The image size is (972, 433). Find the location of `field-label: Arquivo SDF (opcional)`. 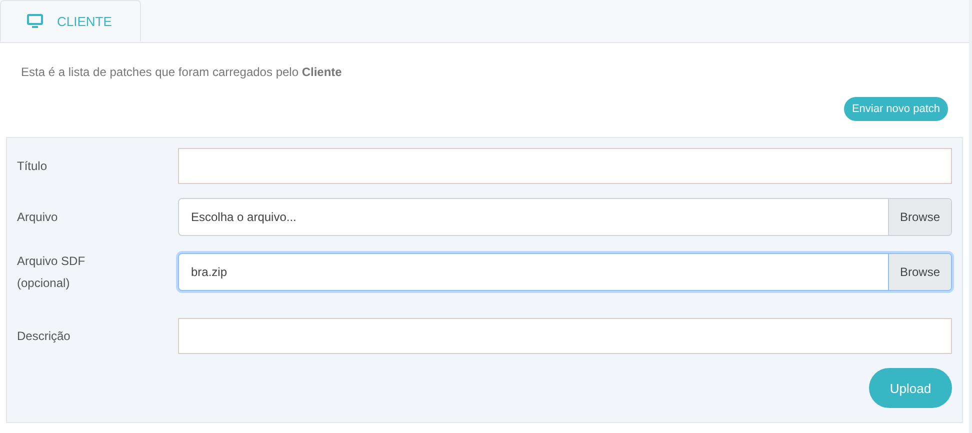

field-label: Arquivo SDF (opcional) is located at coordinates (51, 272).